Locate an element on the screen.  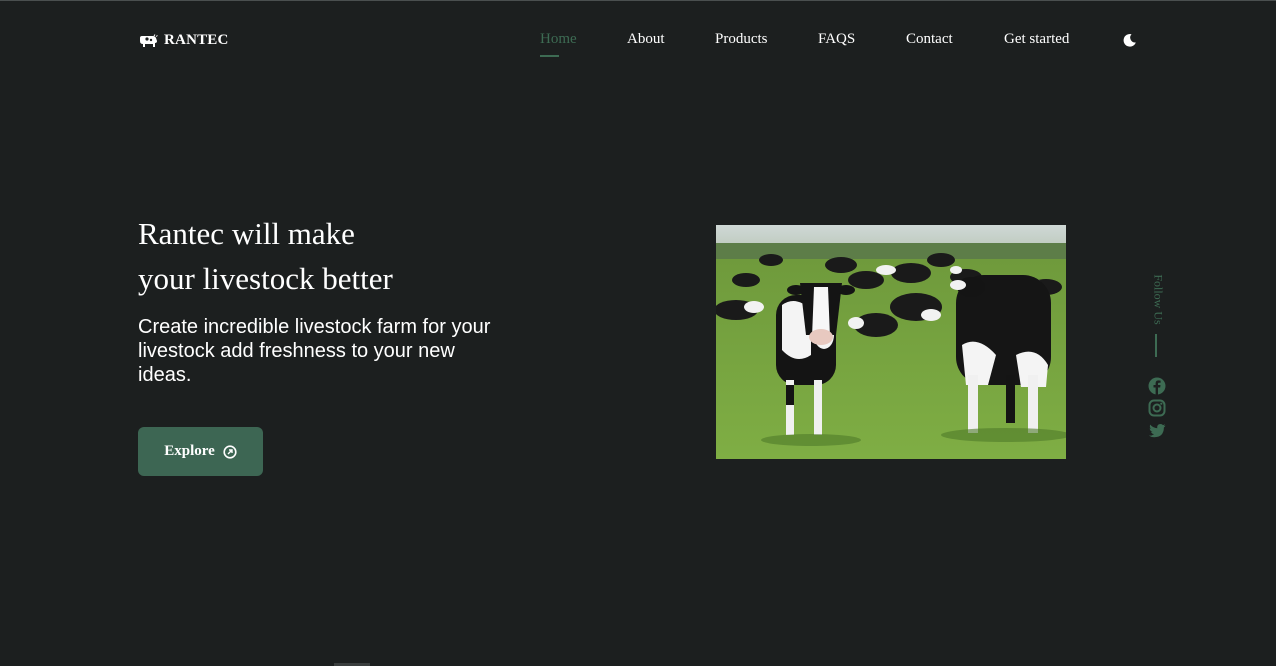
top-border is located at coordinates (638, 0).